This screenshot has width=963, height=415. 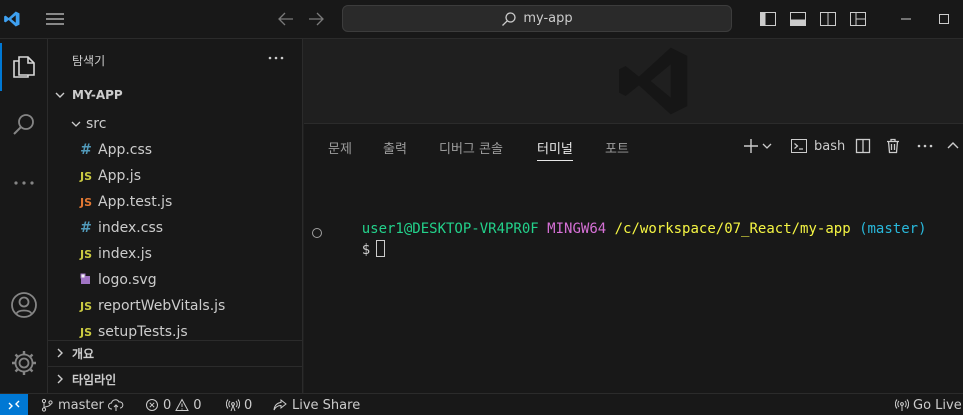 What do you see at coordinates (953, 146) in the screenshot?
I see `maximize-panel-chevron-up-icon` at bounding box center [953, 146].